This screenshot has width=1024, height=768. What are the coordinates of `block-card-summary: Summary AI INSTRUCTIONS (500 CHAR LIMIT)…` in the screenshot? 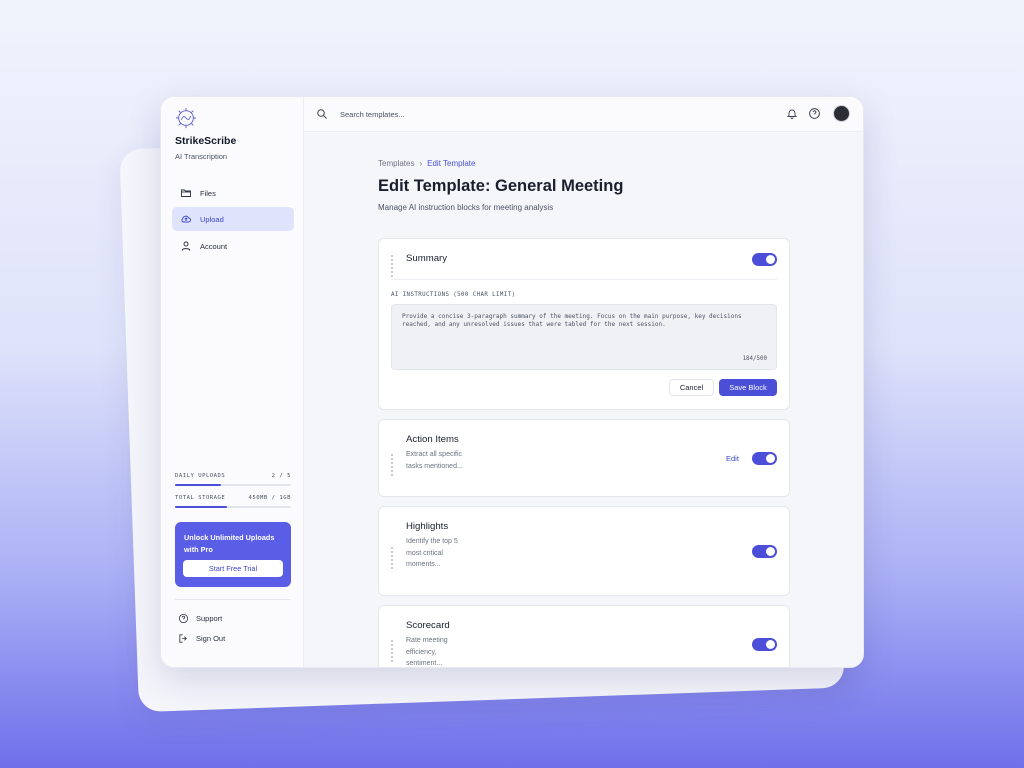 It's located at (584, 324).